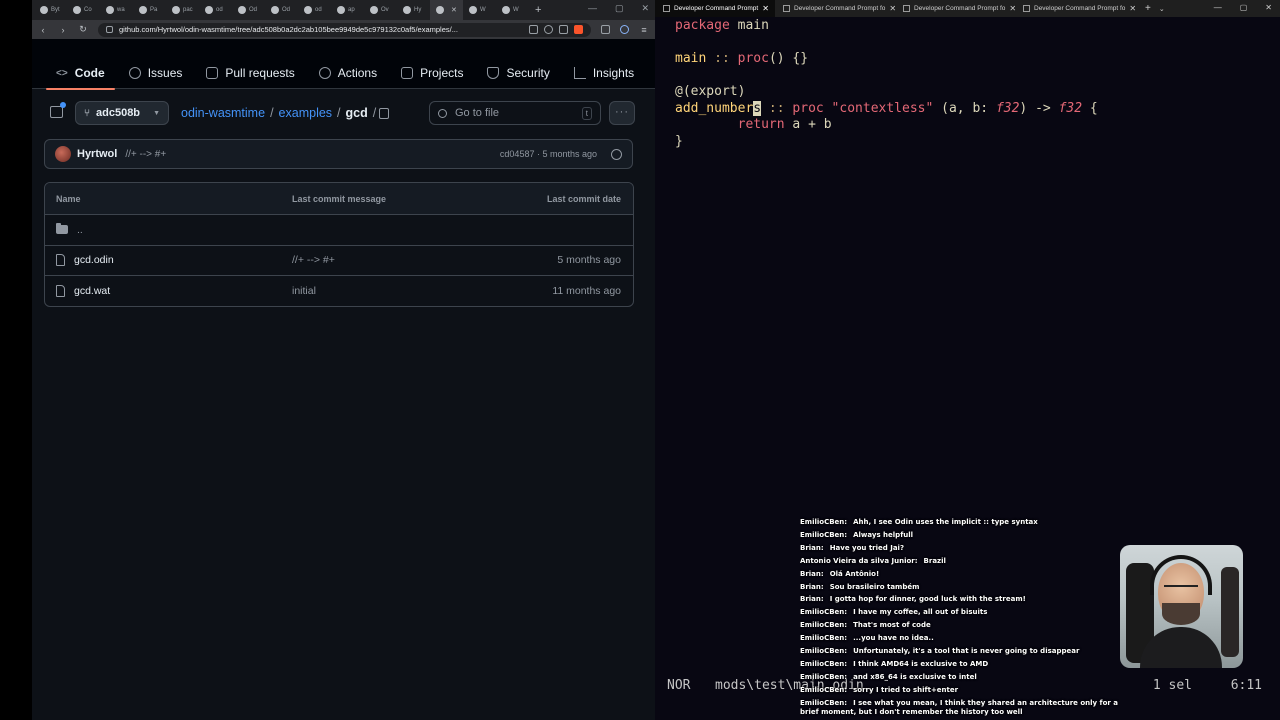 This screenshot has width=1280, height=720. I want to click on code-token: f32, so click(1070, 108).